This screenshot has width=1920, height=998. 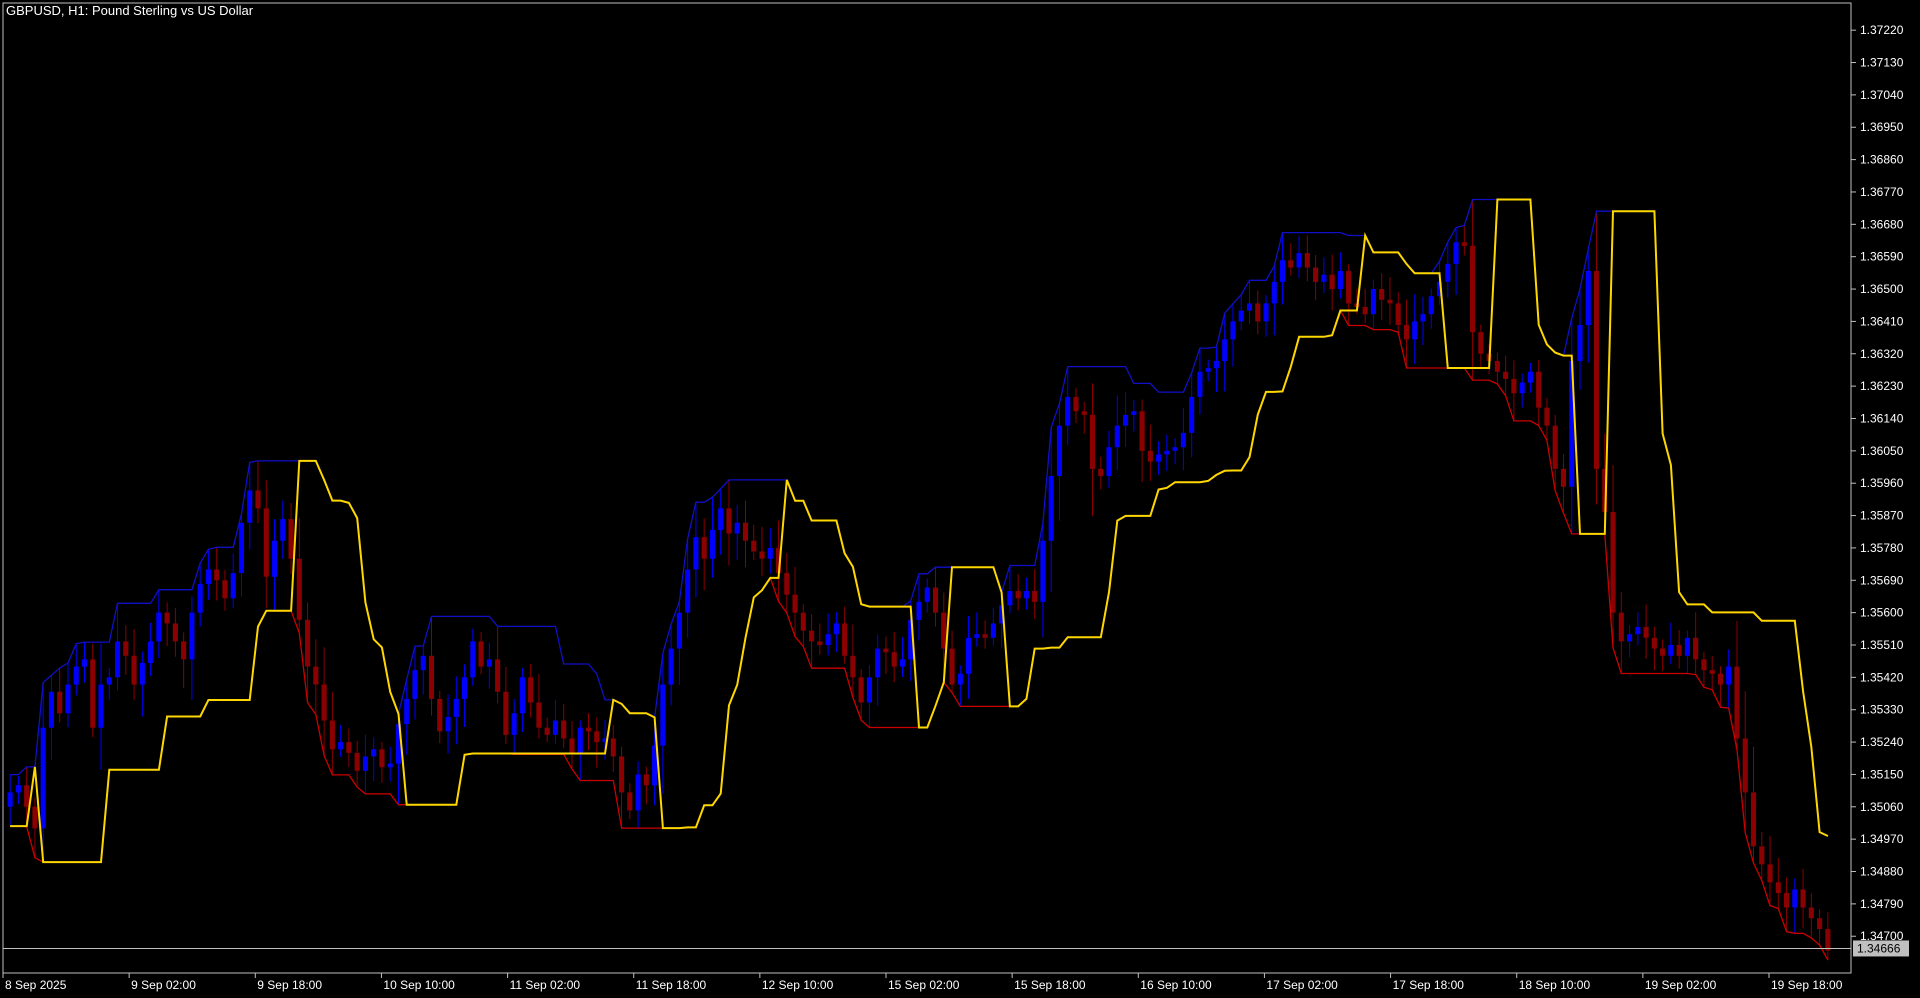 I want to click on x-tick-label: 17 Sep 02:00, so click(x=1302, y=985).